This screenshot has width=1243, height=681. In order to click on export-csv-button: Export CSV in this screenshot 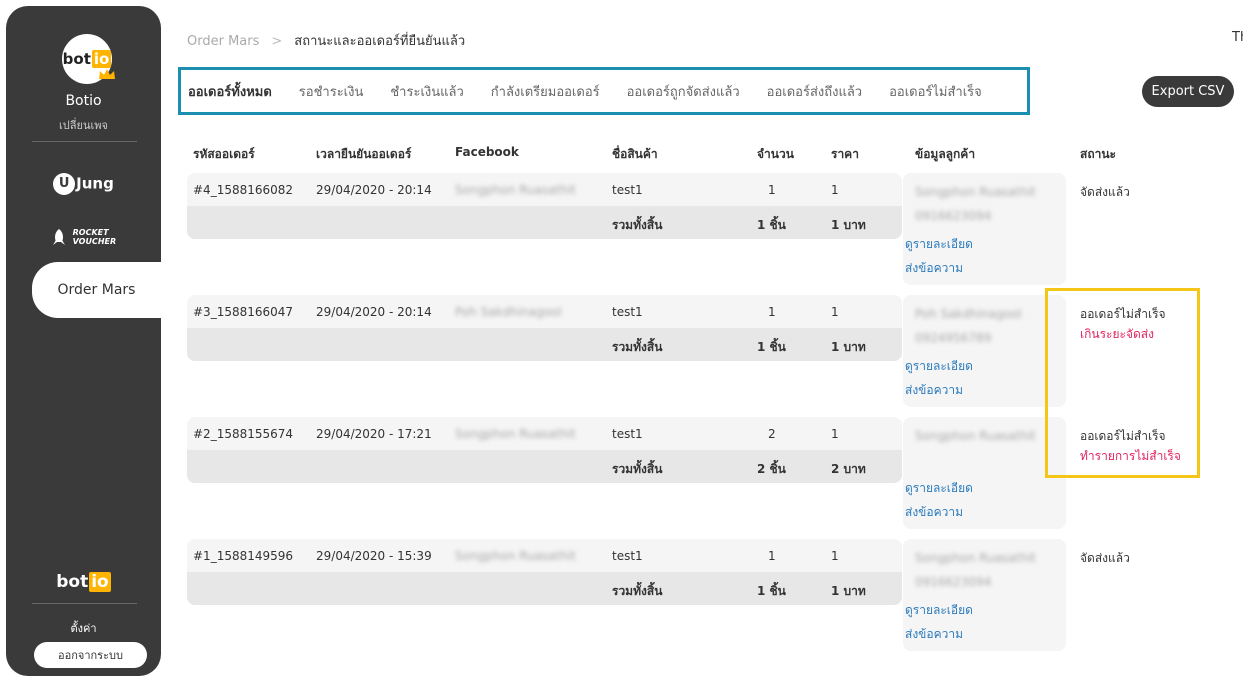, I will do `click(1188, 91)`.